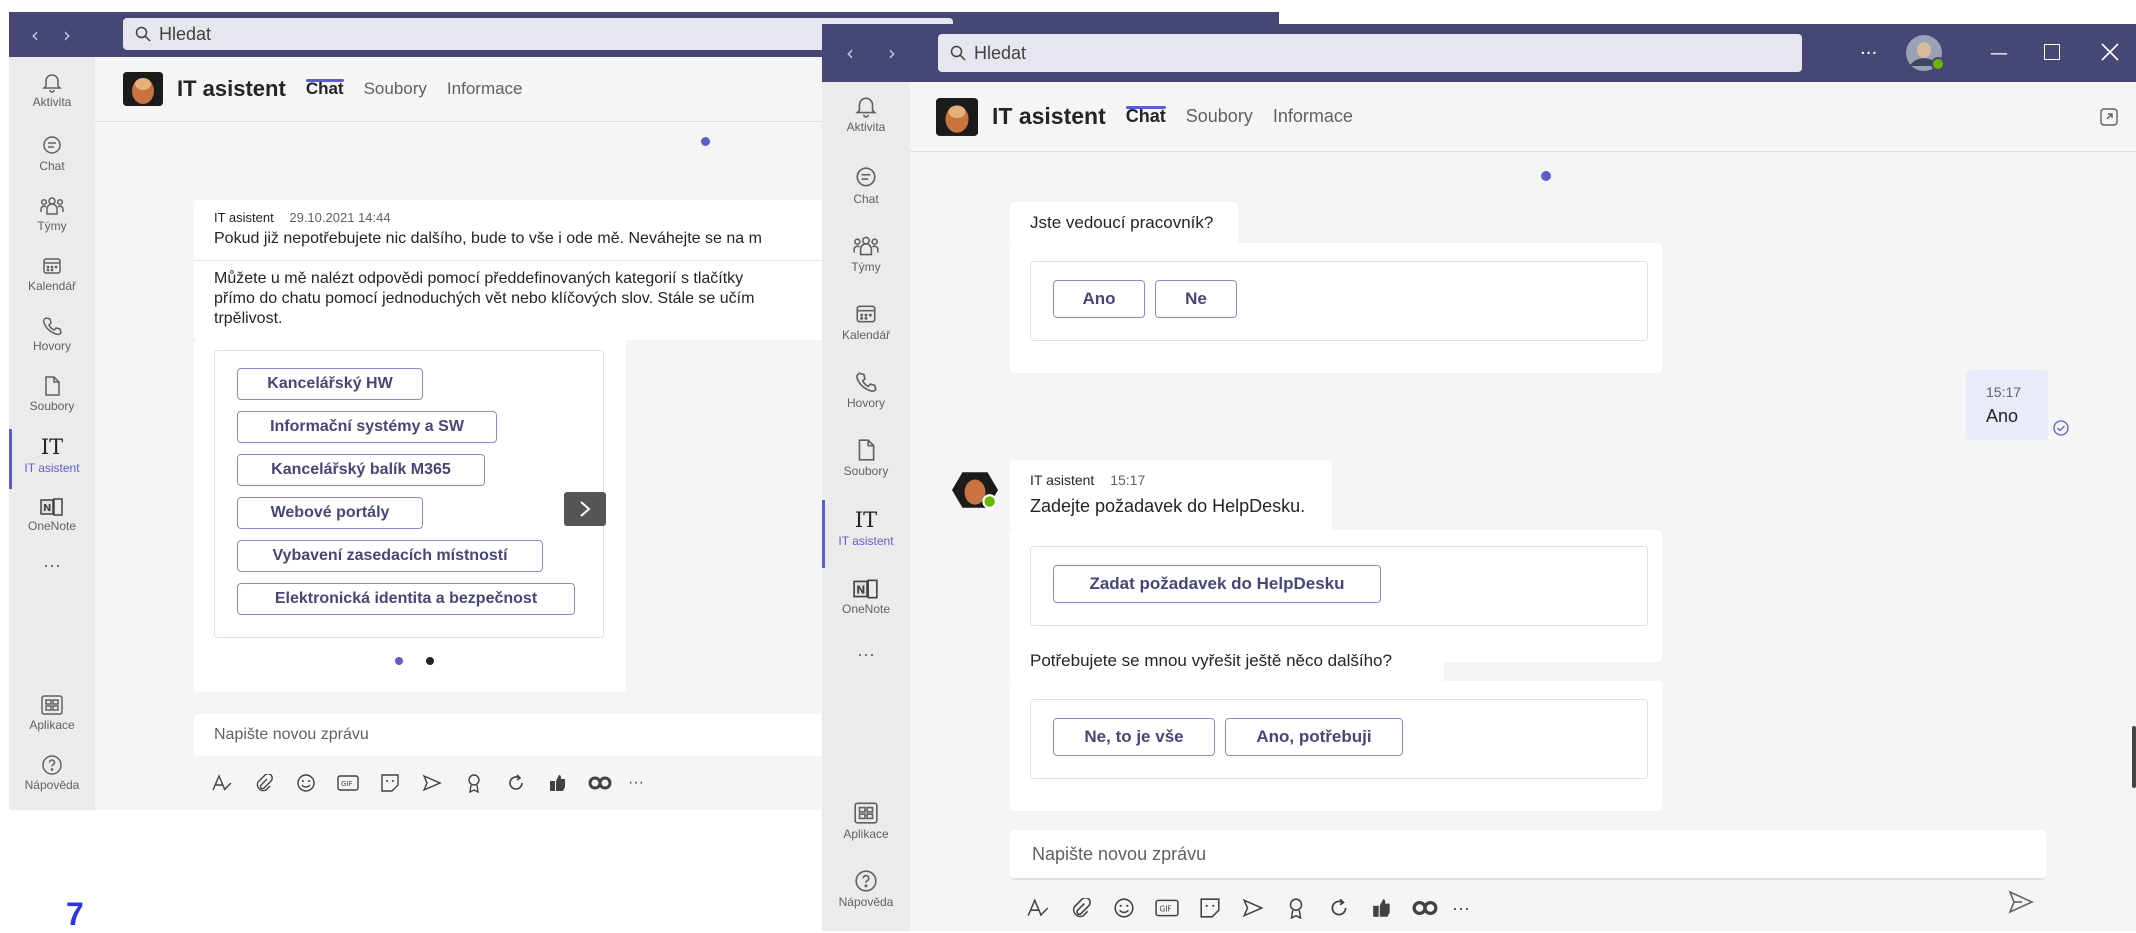 This screenshot has width=2136, height=933. Describe the element at coordinates (406, 599) in the screenshot. I see `category-button: Elektronická identita a bezpečnost` at that location.